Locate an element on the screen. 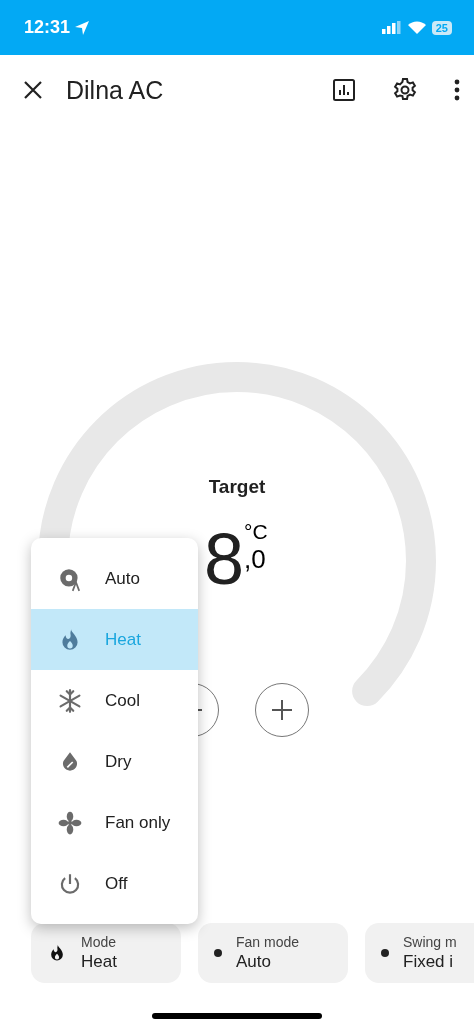  mode-option: Fan only is located at coordinates (114, 822).